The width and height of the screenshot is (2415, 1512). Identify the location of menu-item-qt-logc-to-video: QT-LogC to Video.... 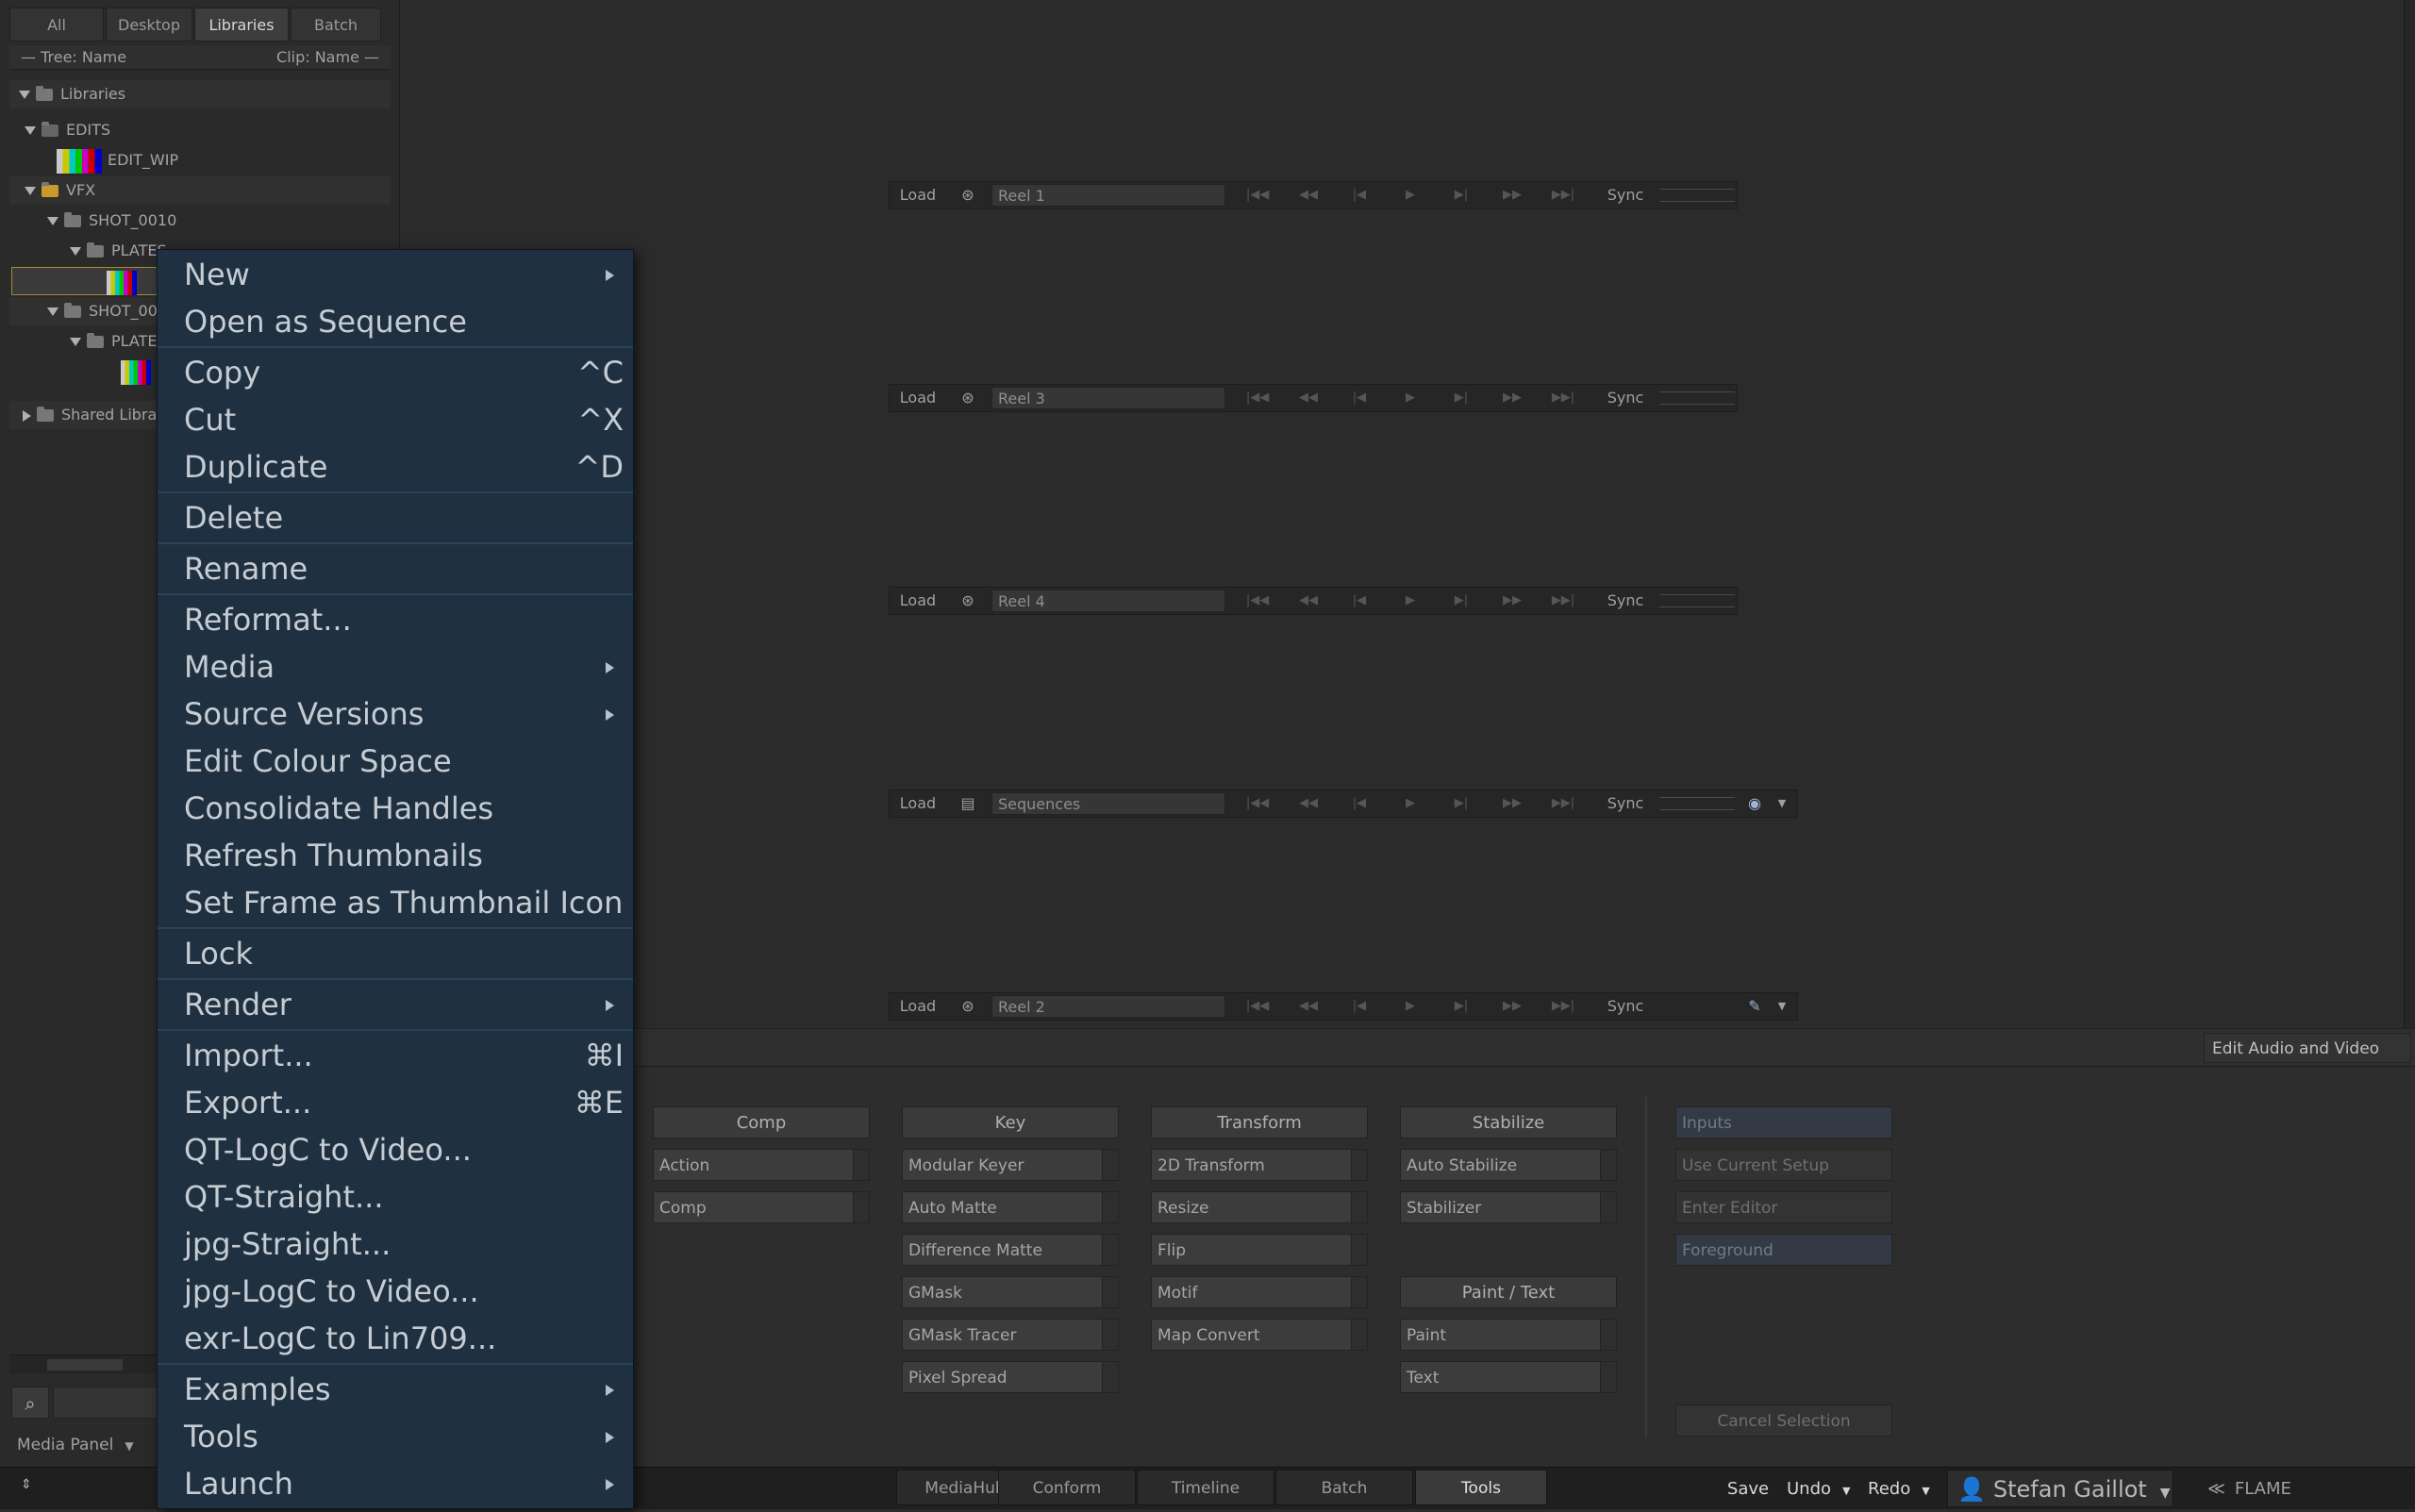
(396, 1149).